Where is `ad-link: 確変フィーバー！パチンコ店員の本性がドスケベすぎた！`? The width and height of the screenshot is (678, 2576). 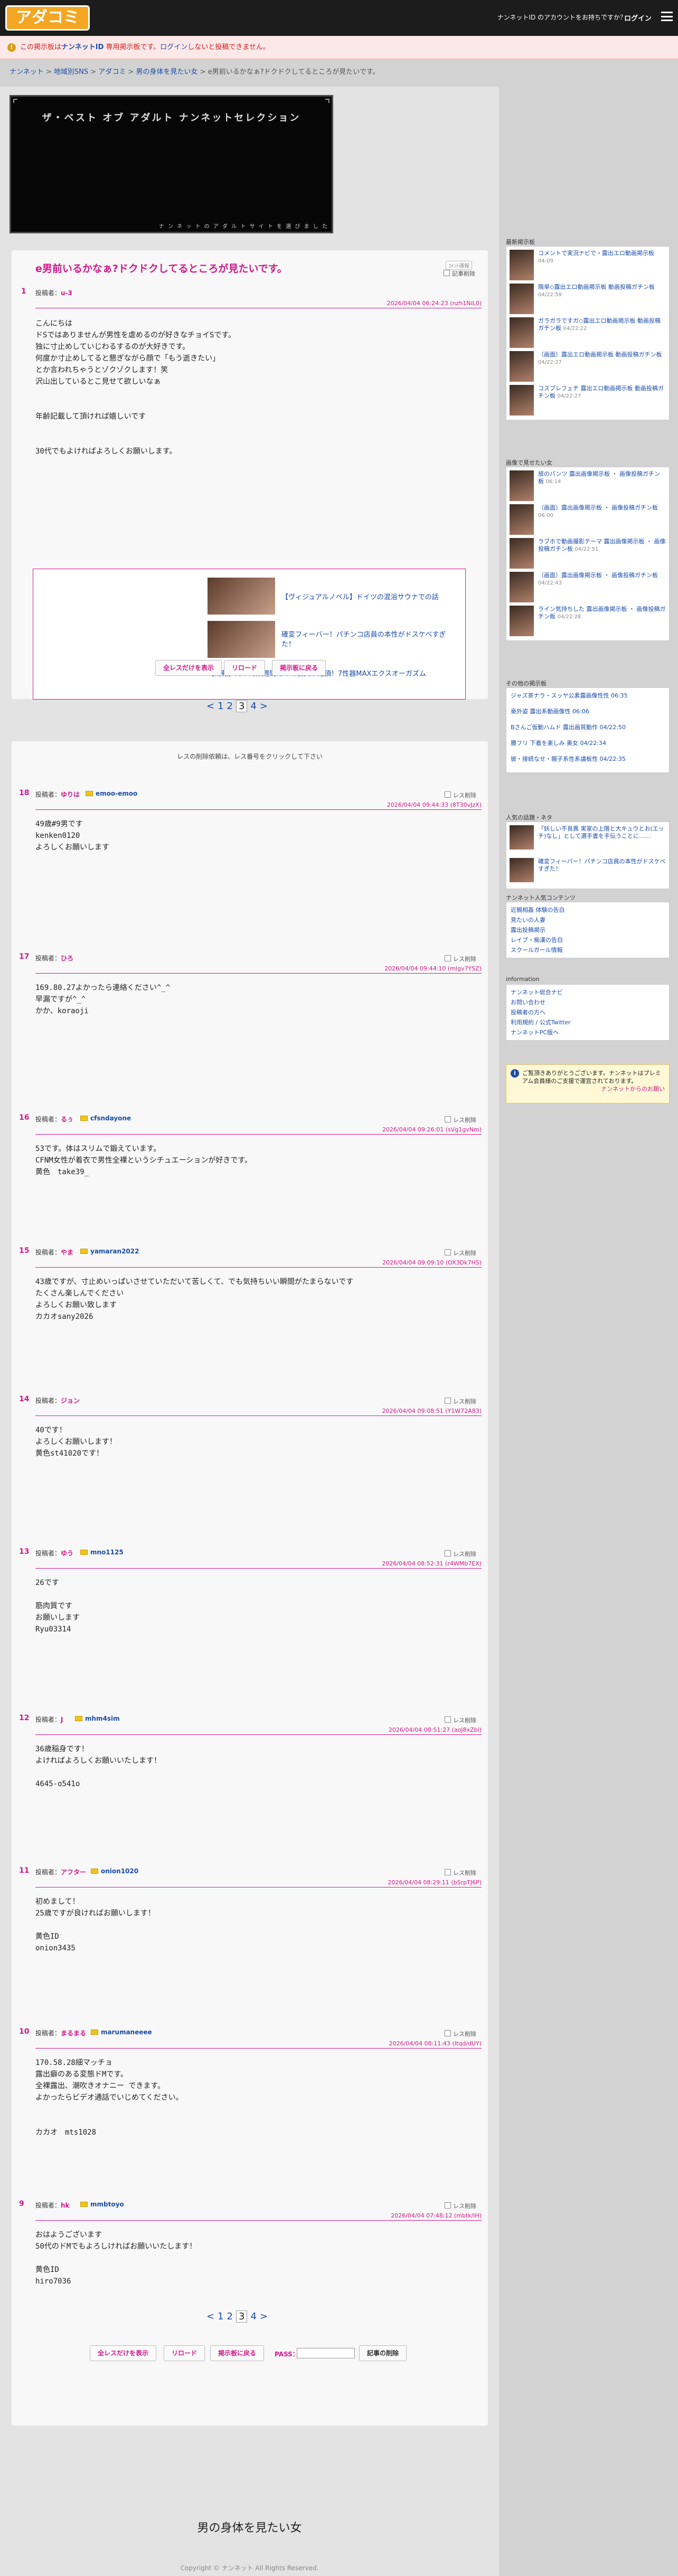 ad-link: 確変フィーバー！パチンコ店員の本性がドスケベすぎた！ is located at coordinates (368, 639).